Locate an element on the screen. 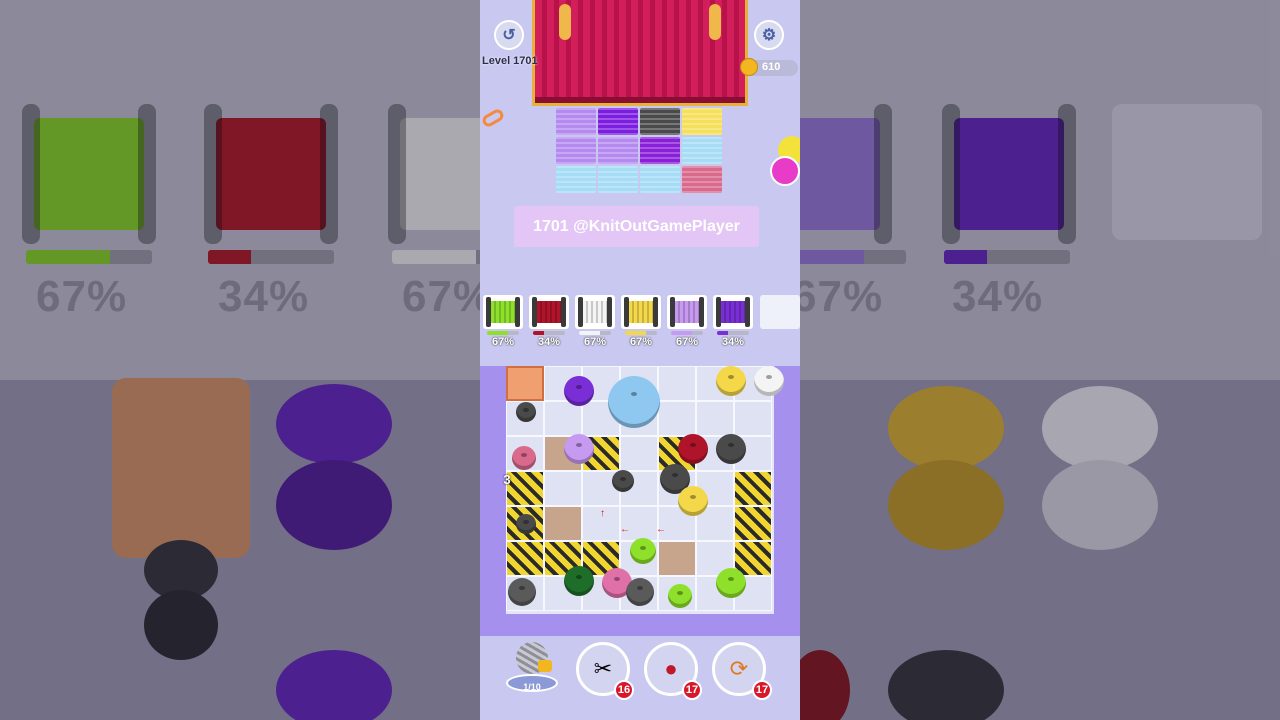 The width and height of the screenshot is (1280, 720). player-banner: 1701 @KnitOutGamePlayer is located at coordinates (636, 226).